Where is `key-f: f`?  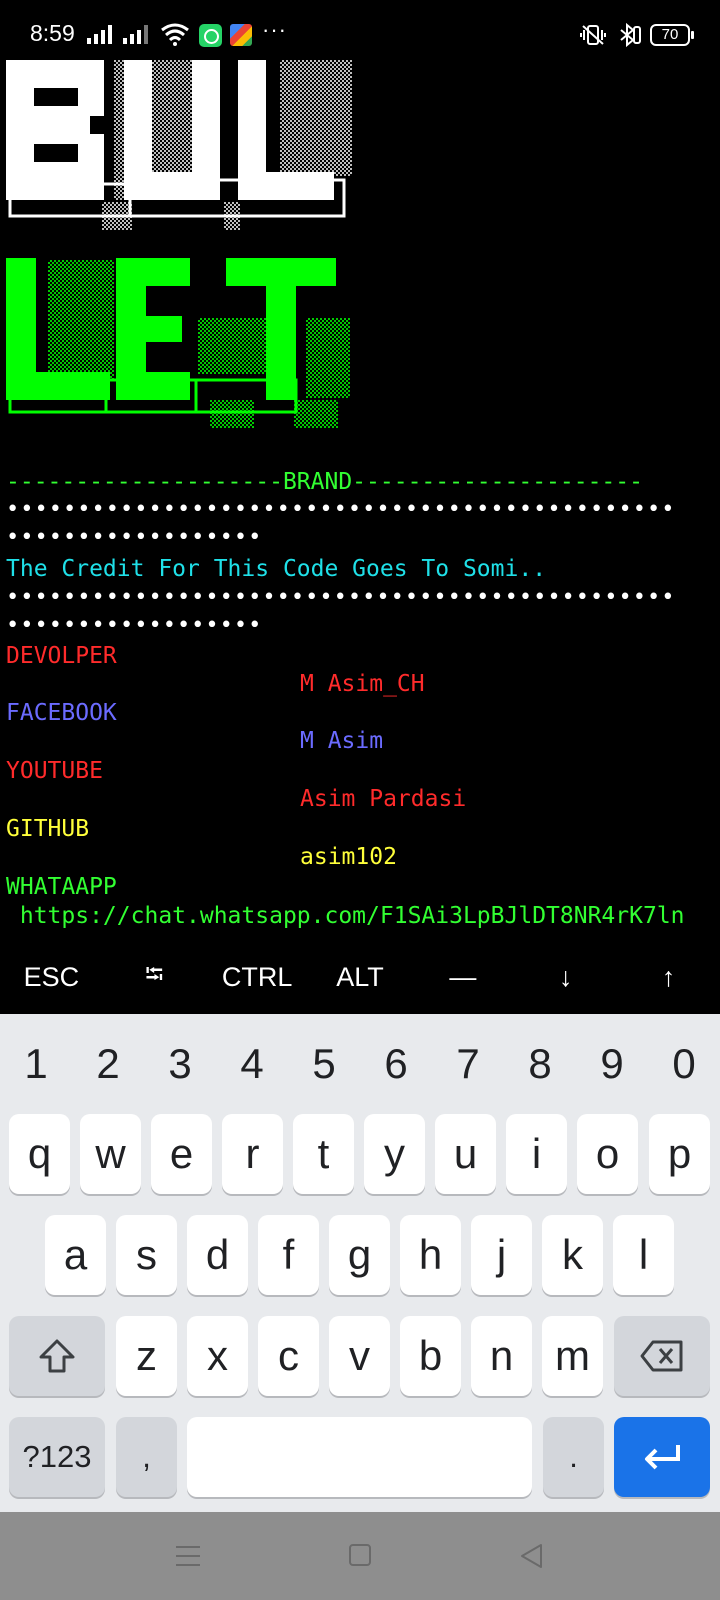
key-f: f is located at coordinates (288, 1255).